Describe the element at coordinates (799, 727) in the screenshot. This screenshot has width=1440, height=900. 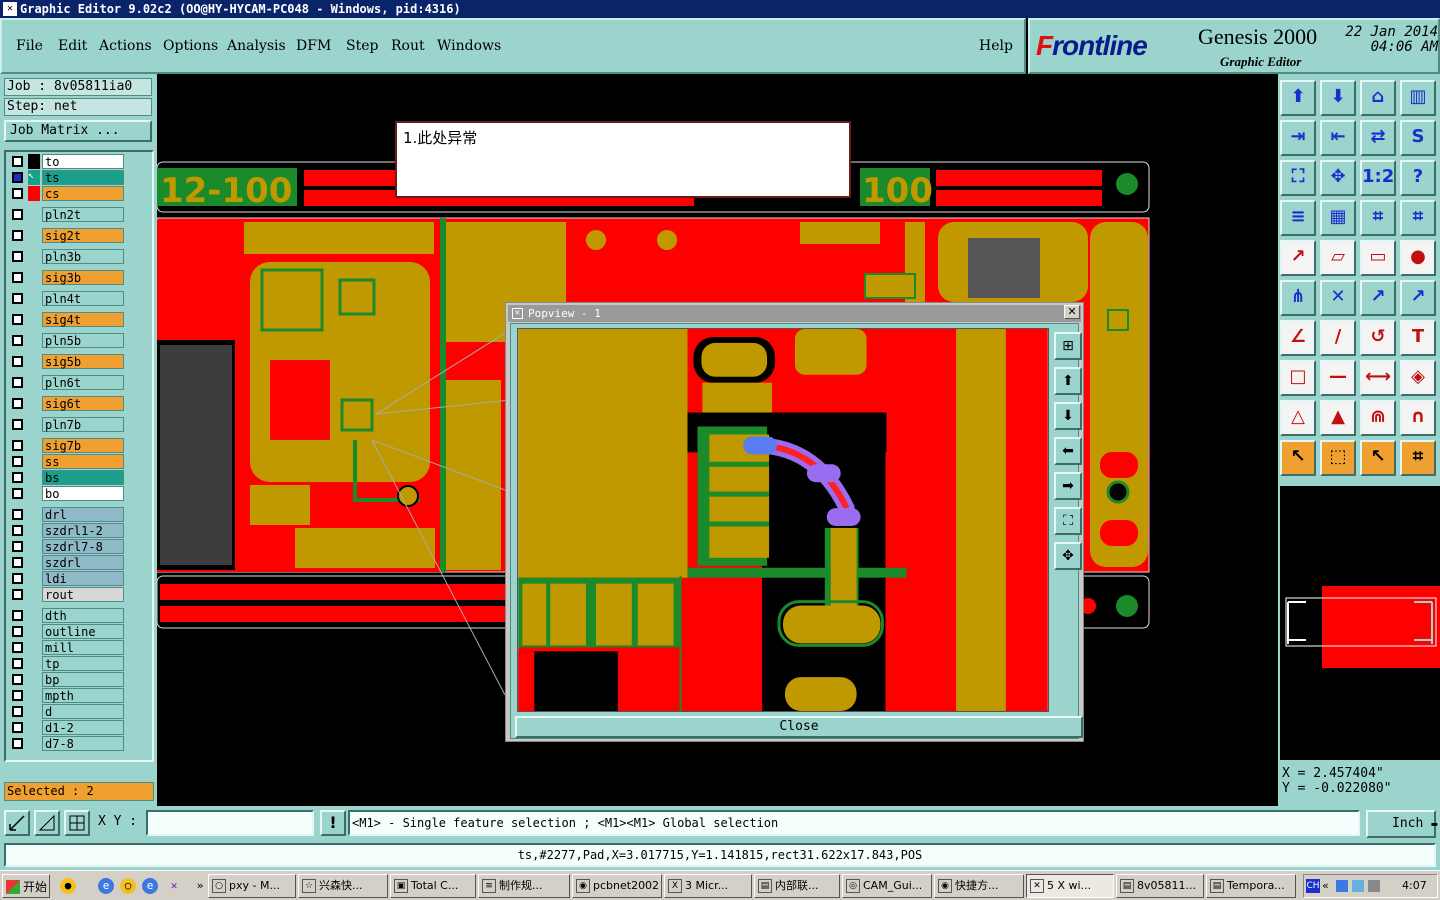
I see `popview-close-button: Close` at that location.